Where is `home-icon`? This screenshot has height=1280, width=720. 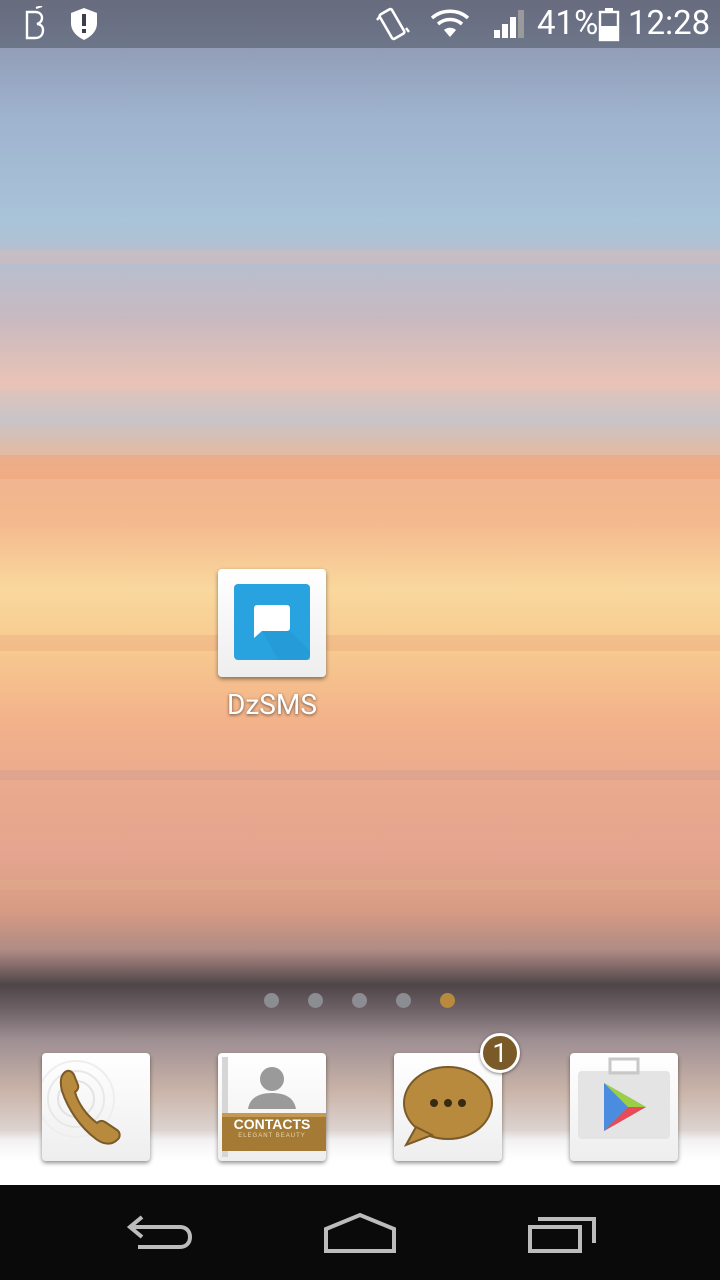
home-icon is located at coordinates (360, 1233).